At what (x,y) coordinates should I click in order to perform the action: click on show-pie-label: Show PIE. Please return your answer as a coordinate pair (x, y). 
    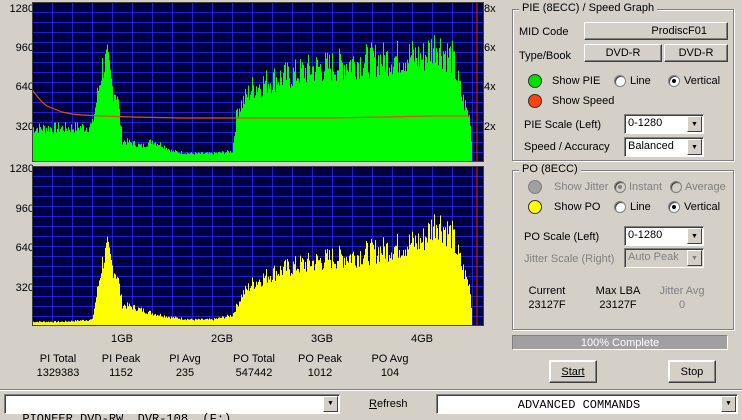
    Looking at the image, I should click on (576, 81).